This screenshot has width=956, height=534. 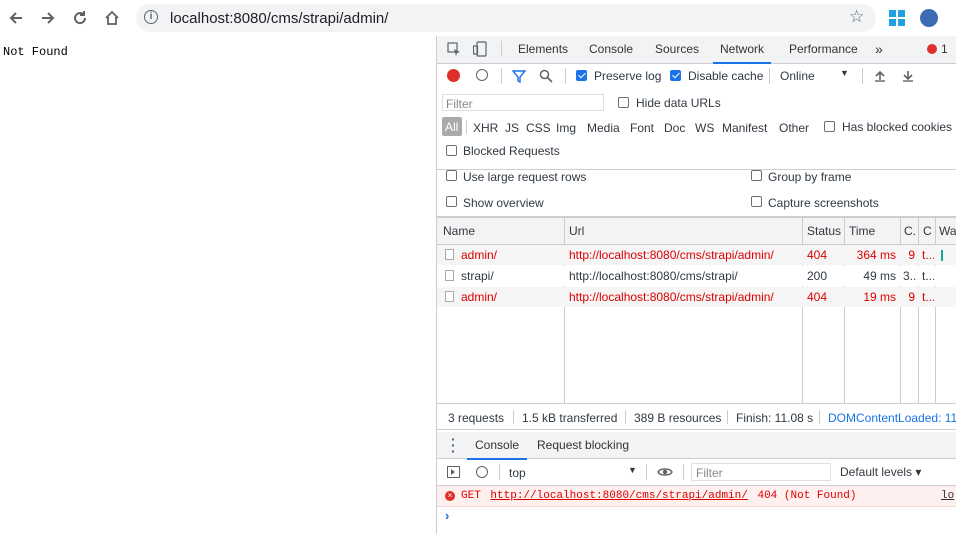 I want to click on group-by-frame-checkbox, so click(x=756, y=175).